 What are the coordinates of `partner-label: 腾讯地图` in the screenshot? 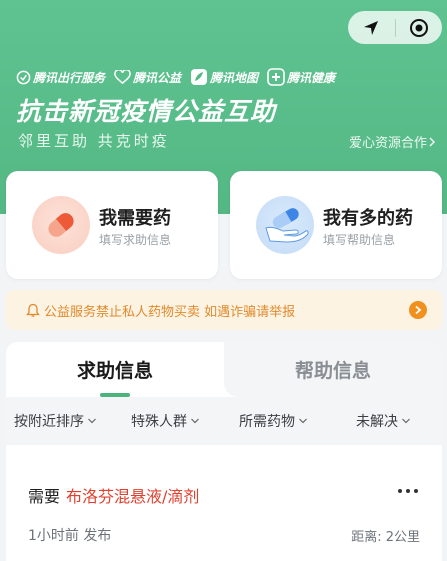 It's located at (234, 77).